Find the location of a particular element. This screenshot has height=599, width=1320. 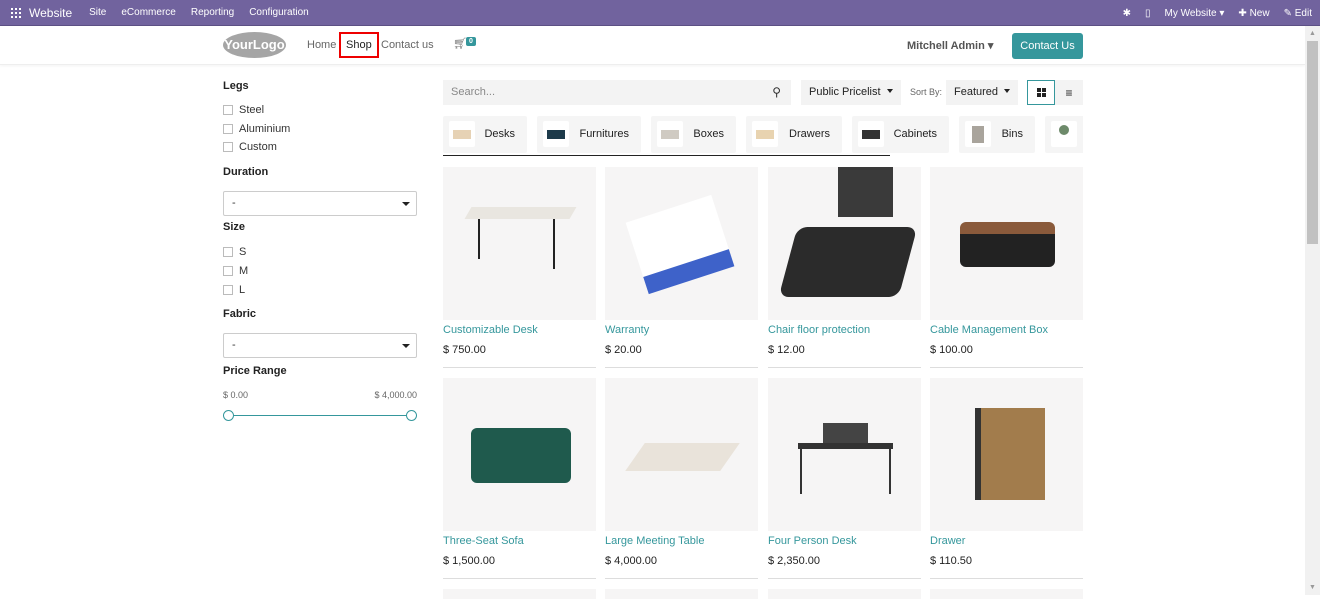

debug-bug-icon: ✱ is located at coordinates (1127, 13).